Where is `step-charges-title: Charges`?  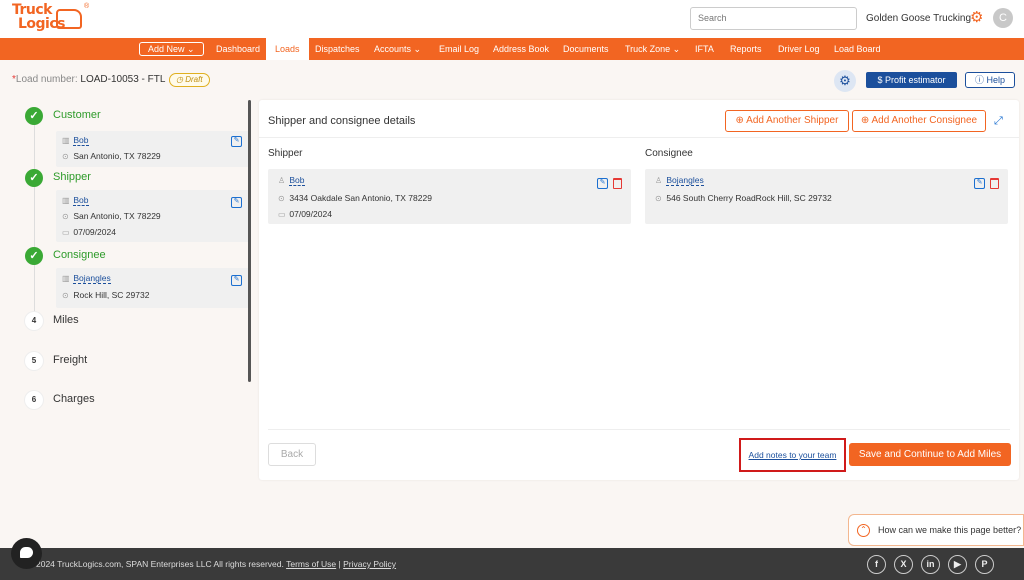 step-charges-title: Charges is located at coordinates (74, 399).